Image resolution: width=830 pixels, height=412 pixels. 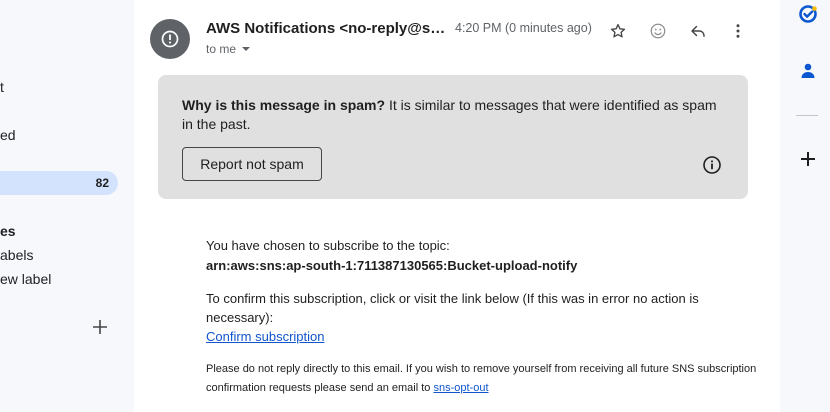 I want to click on more-vert-icon, so click(x=738, y=31).